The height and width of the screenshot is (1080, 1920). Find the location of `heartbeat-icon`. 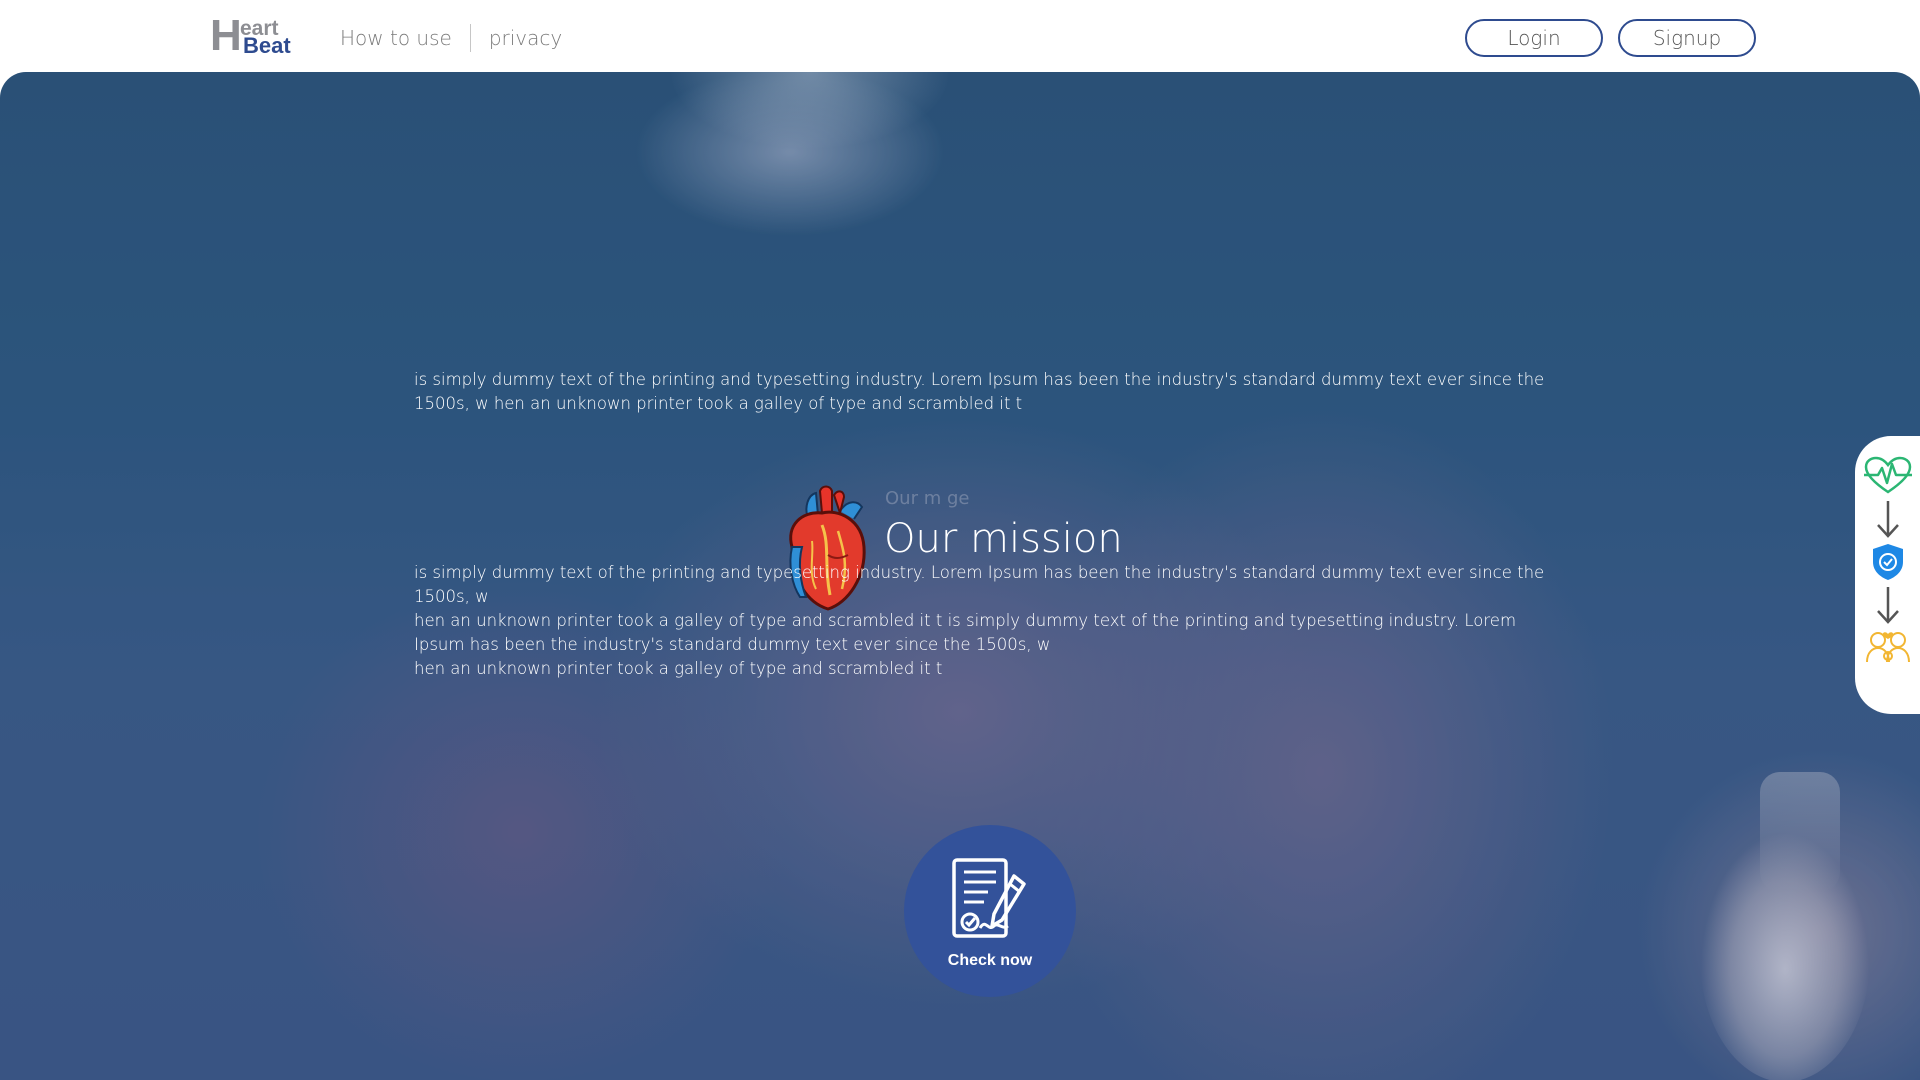

heartbeat-icon is located at coordinates (1888, 476).